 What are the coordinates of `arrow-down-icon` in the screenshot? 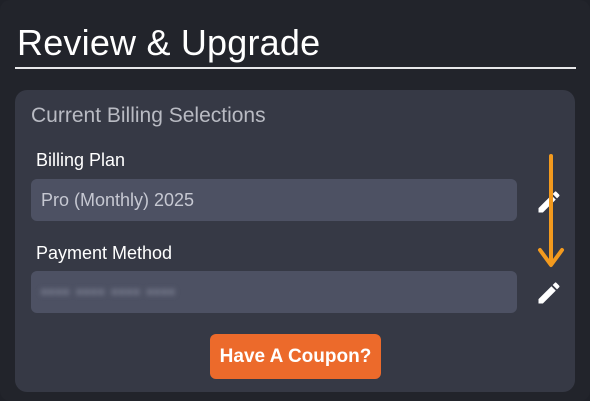 It's located at (551, 210).